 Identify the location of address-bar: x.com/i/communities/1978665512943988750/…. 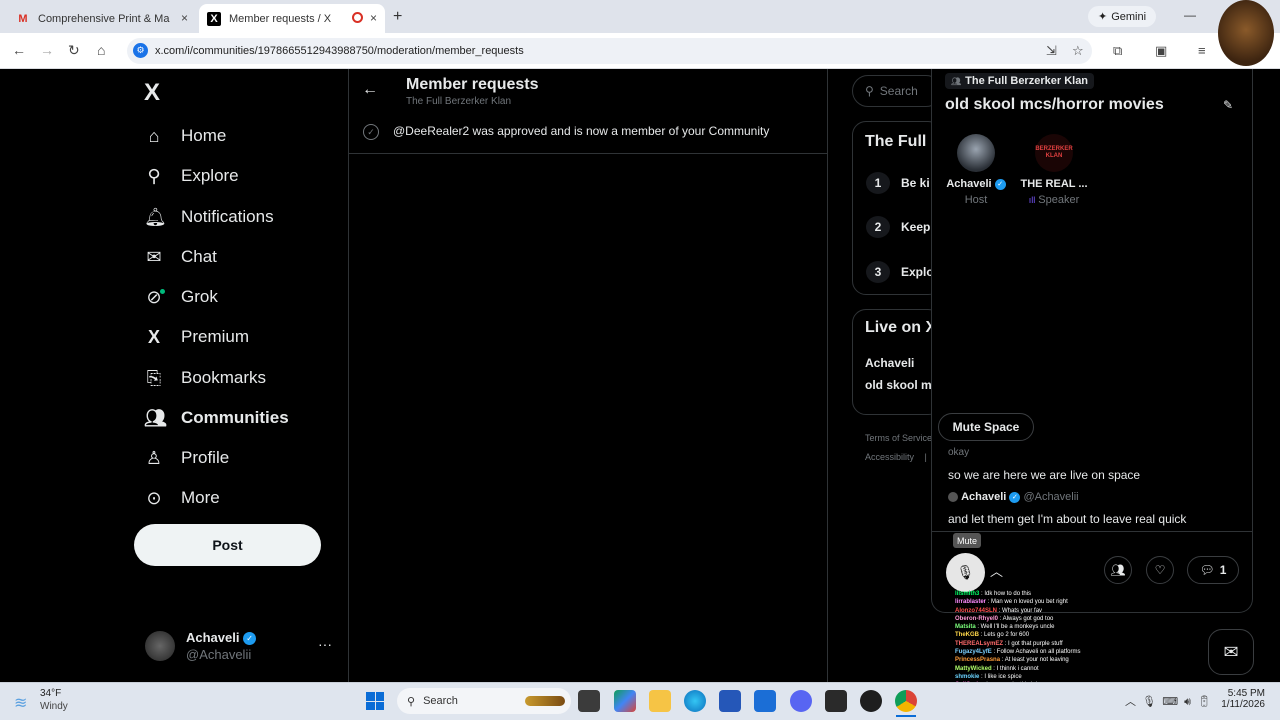
(609, 51).